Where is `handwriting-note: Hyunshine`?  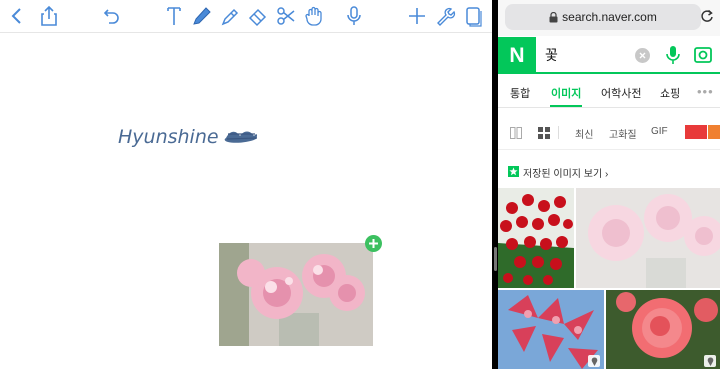
handwriting-note: Hyunshine is located at coordinates (190, 137).